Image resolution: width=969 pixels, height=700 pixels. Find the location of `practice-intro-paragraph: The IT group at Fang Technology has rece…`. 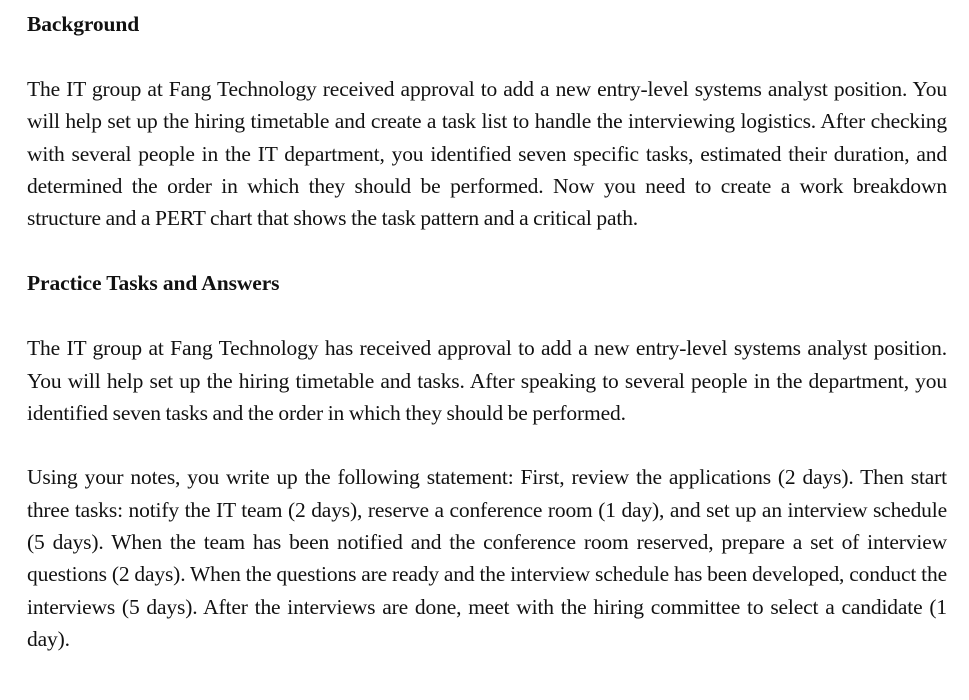

practice-intro-paragraph: The IT group at Fang Technology has rece… is located at coordinates (487, 381).